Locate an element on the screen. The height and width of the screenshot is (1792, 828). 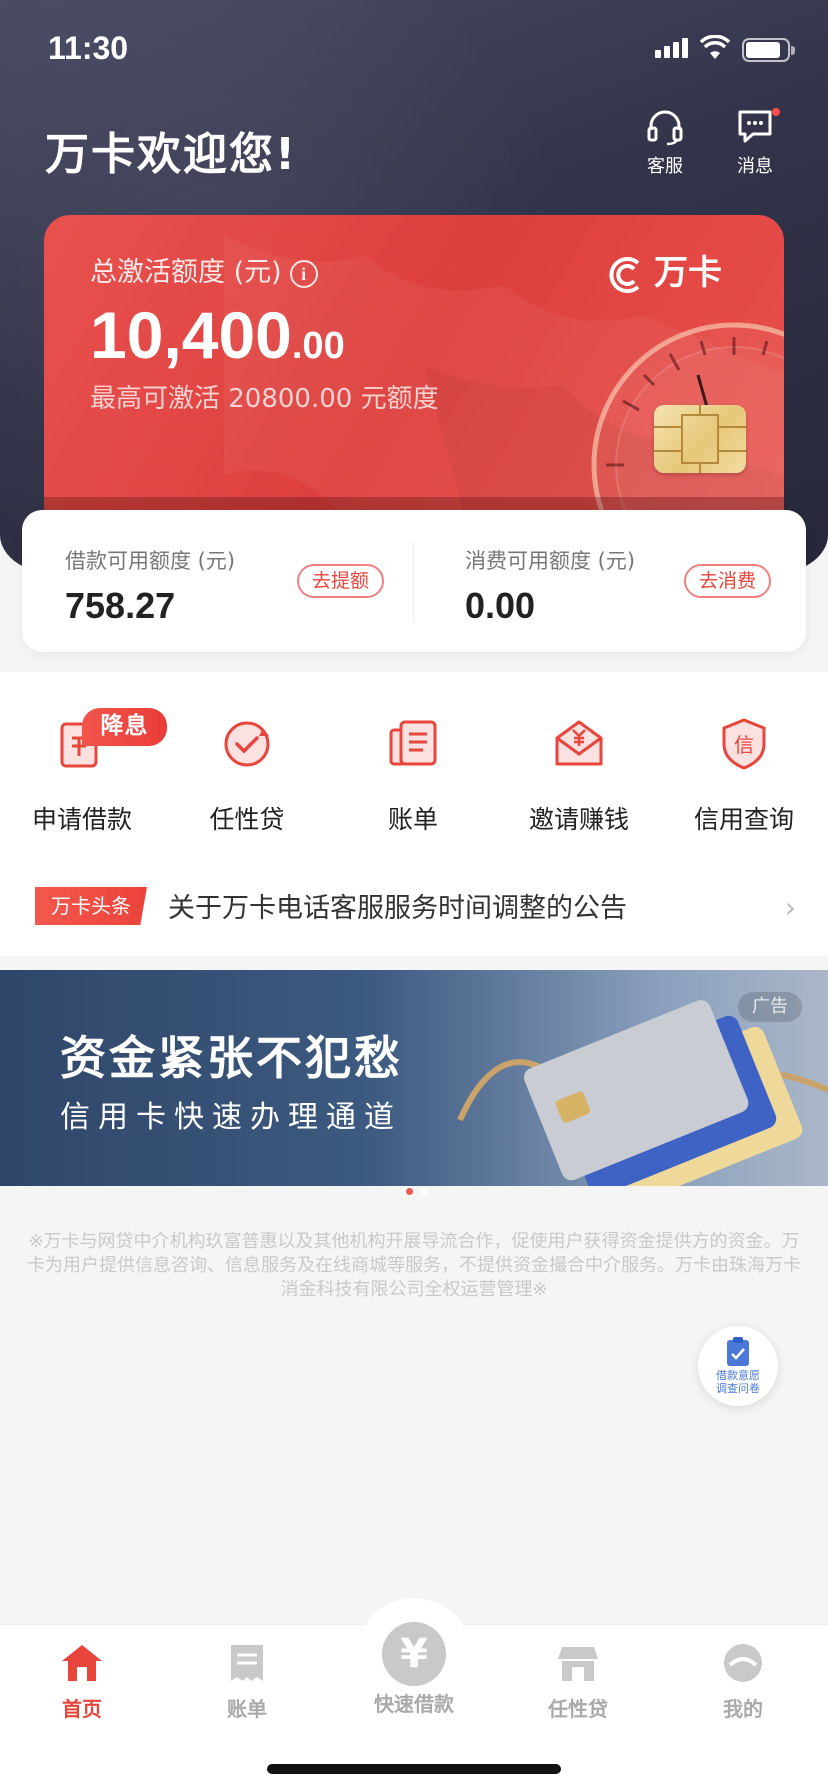
survey-label: 借款意愿 调查问卷 is located at coordinates (738, 1382).